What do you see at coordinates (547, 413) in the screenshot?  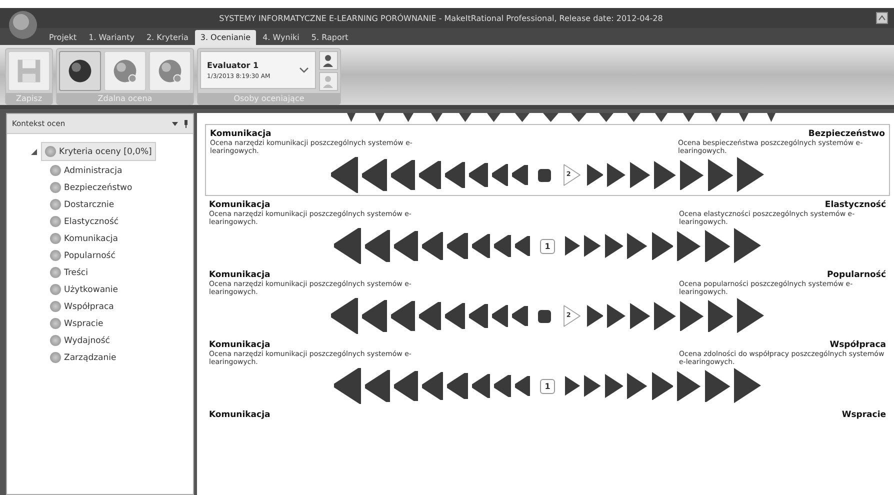 I see `comparison-row: Komunikacja Wspracie` at bounding box center [547, 413].